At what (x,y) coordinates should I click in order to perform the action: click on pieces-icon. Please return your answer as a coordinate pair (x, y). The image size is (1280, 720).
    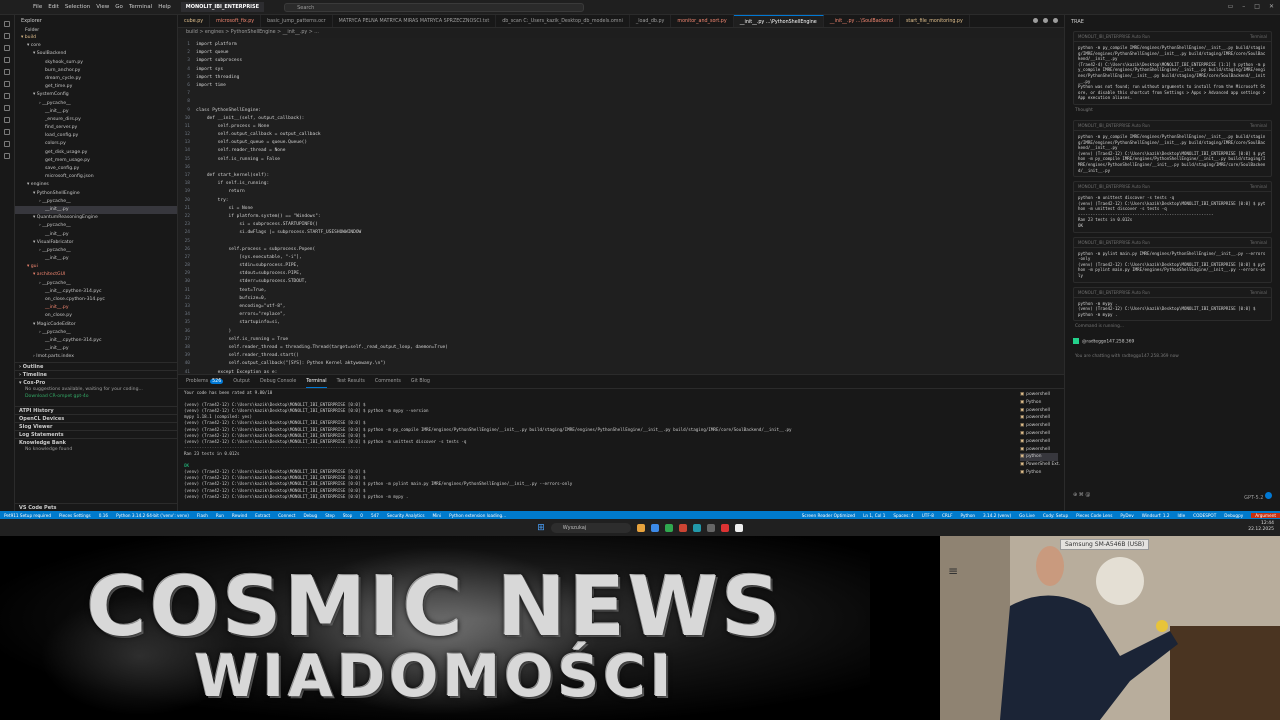
    Looking at the image, I should click on (7, 120).